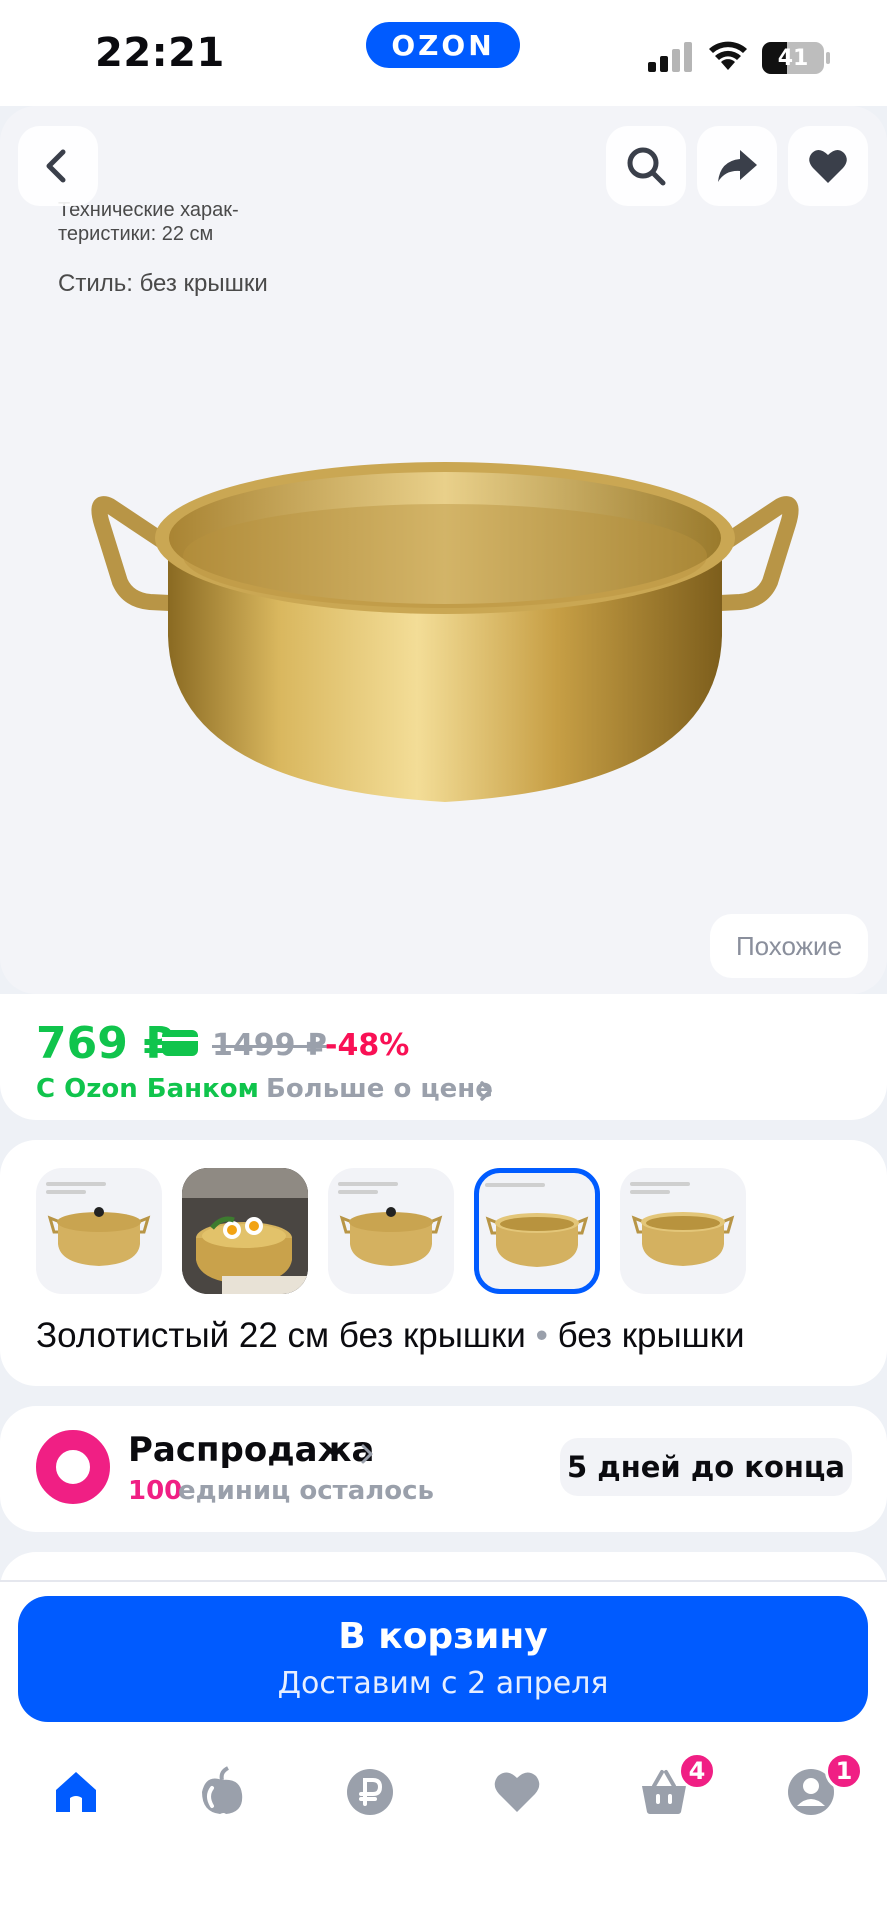 The image size is (887, 1920). Describe the element at coordinates (155, 1491) in the screenshot. I see `sale-count: 100` at that location.